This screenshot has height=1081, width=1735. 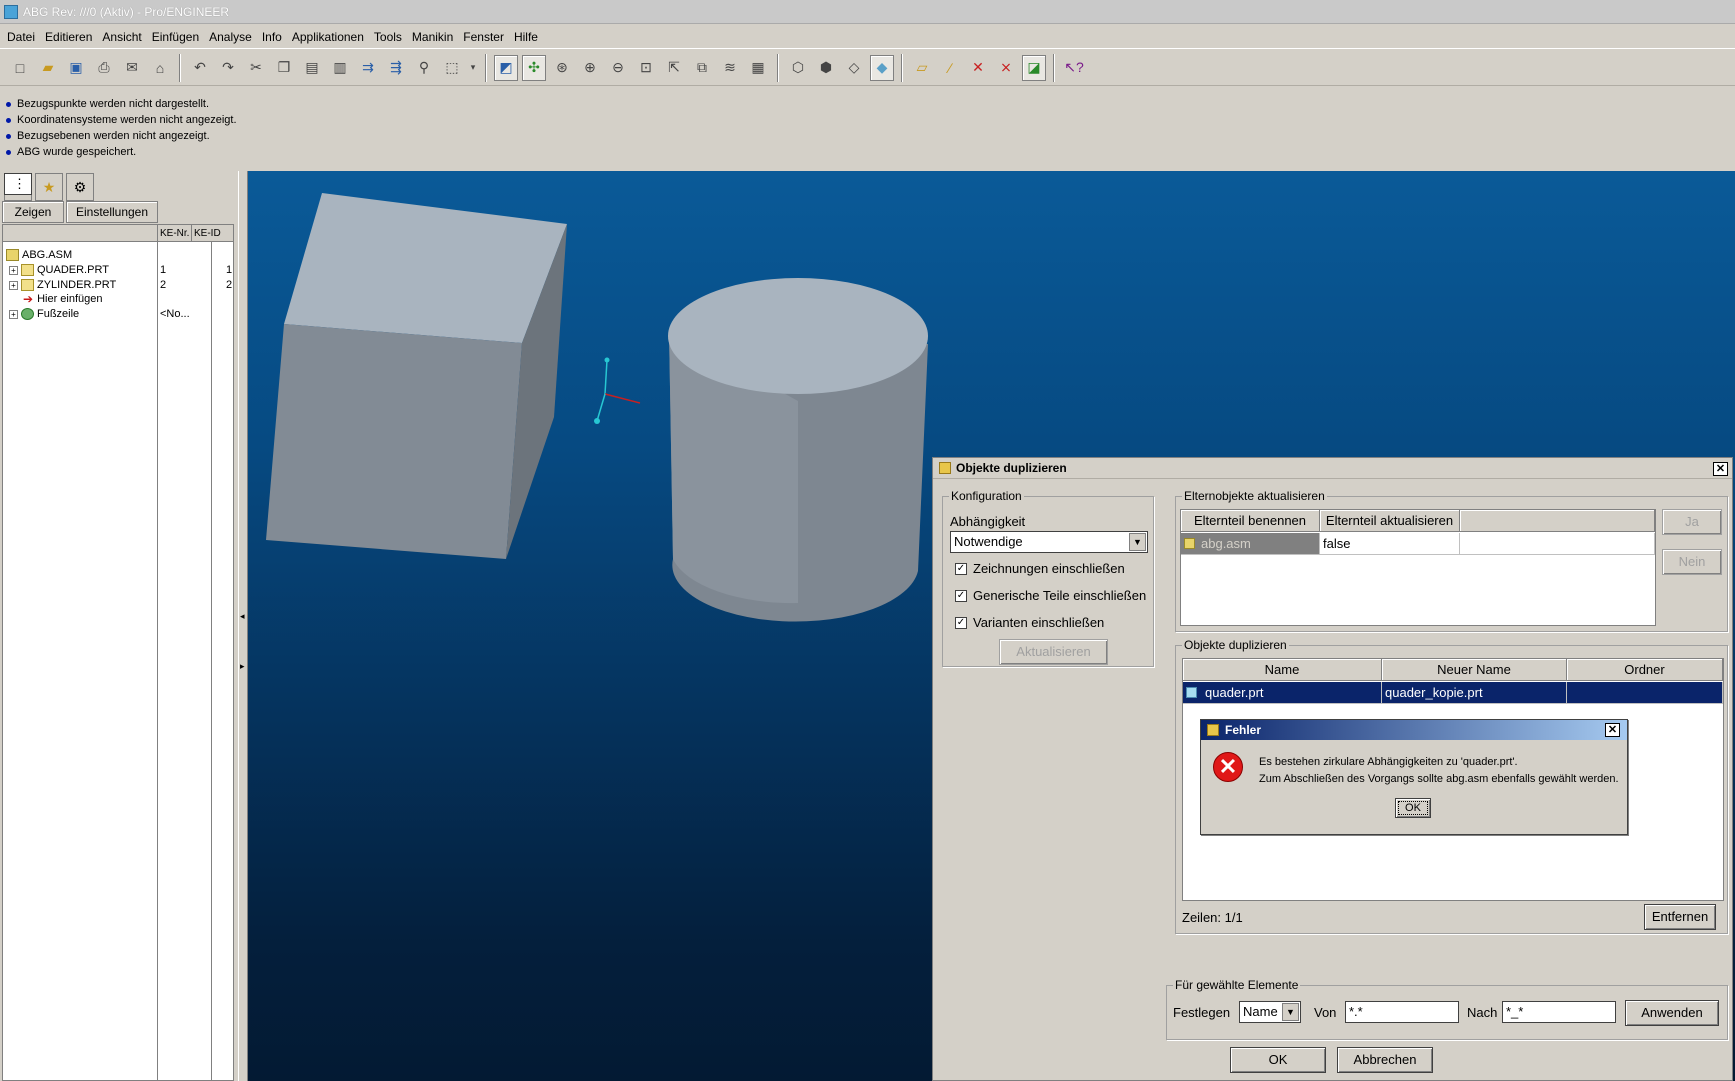 What do you see at coordinates (1250, 521) in the screenshot?
I see `col-parent-name: Elternteil benennen` at bounding box center [1250, 521].